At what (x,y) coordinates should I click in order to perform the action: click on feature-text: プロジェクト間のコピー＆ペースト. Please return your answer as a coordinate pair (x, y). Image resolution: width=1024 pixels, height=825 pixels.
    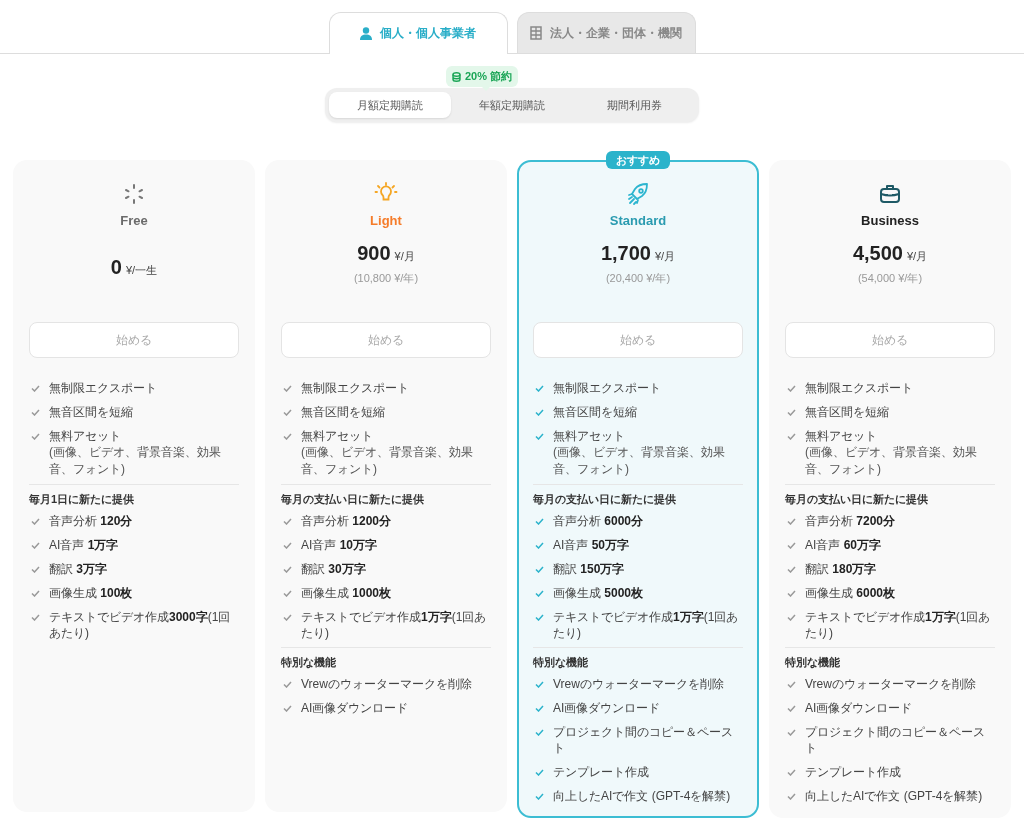
    Looking at the image, I should click on (895, 740).